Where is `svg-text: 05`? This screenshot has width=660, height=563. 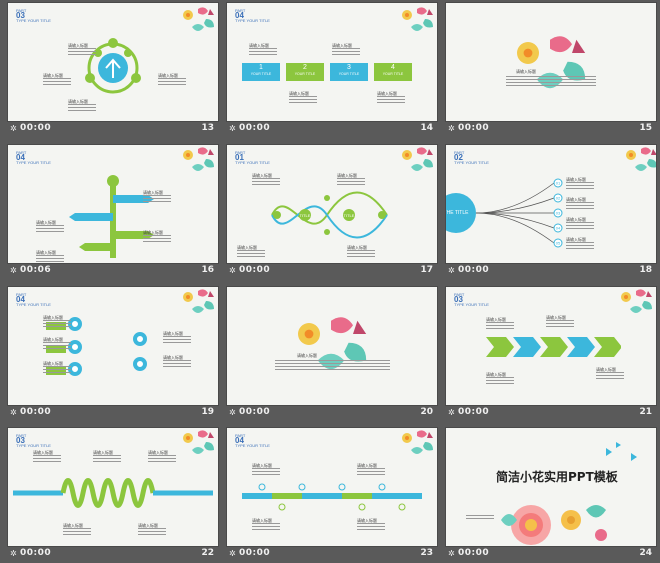
svg-text: 05 is located at coordinates (558, 243).